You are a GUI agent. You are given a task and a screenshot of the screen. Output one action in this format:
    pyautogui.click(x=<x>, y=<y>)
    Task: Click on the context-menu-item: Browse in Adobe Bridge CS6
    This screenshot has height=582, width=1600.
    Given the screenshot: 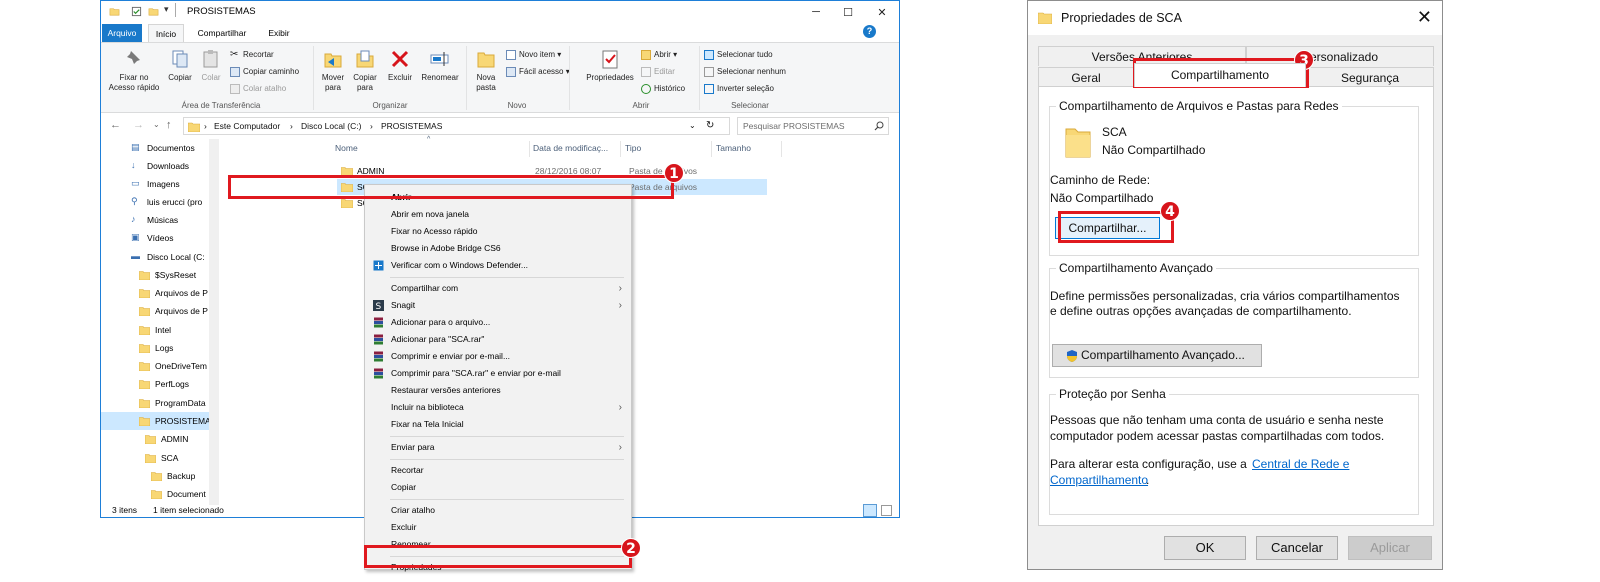 What is the action you would take?
    pyautogui.click(x=498, y=248)
    